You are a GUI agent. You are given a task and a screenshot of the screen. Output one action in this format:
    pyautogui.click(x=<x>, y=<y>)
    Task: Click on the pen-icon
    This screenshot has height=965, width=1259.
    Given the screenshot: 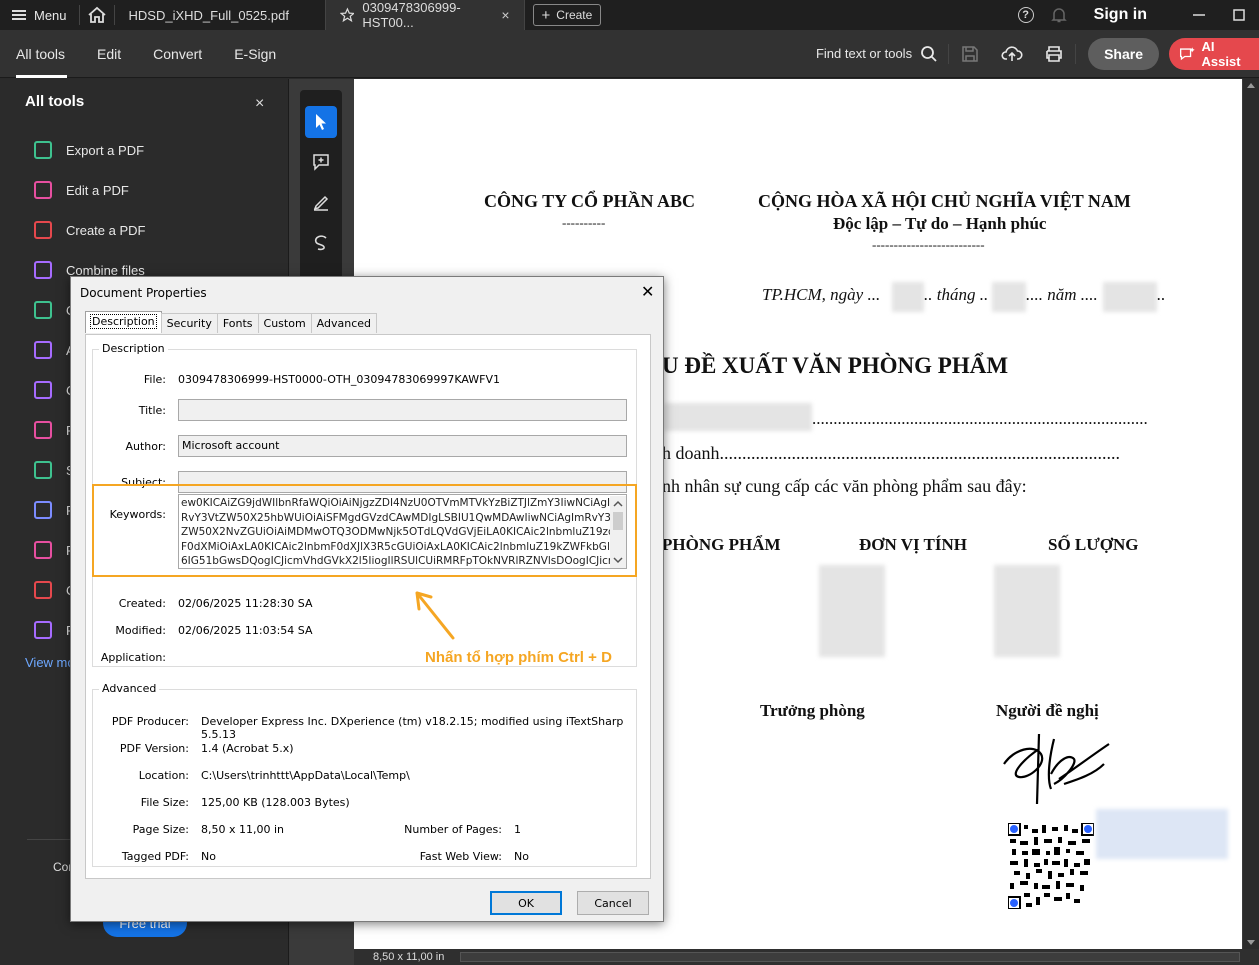 What is the action you would take?
    pyautogui.click(x=321, y=203)
    